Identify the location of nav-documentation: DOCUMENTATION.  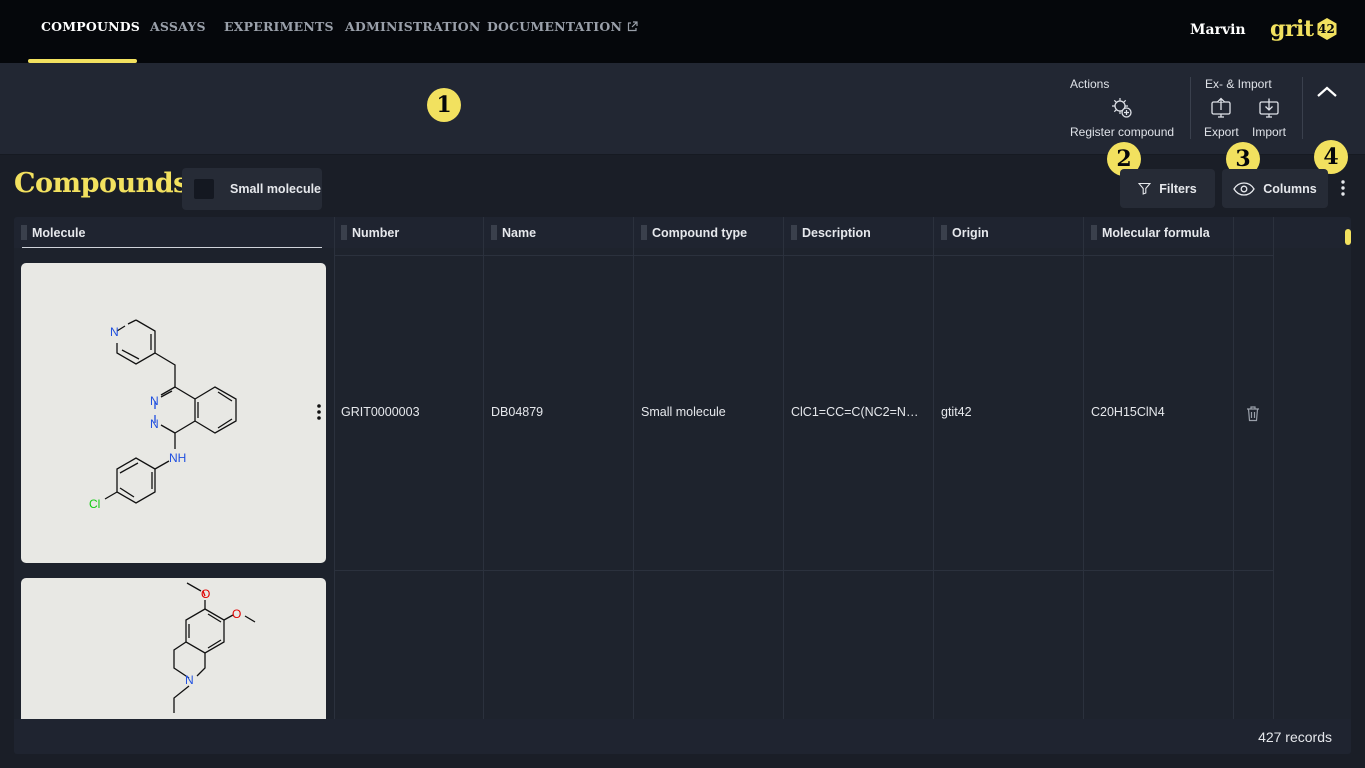
(562, 26).